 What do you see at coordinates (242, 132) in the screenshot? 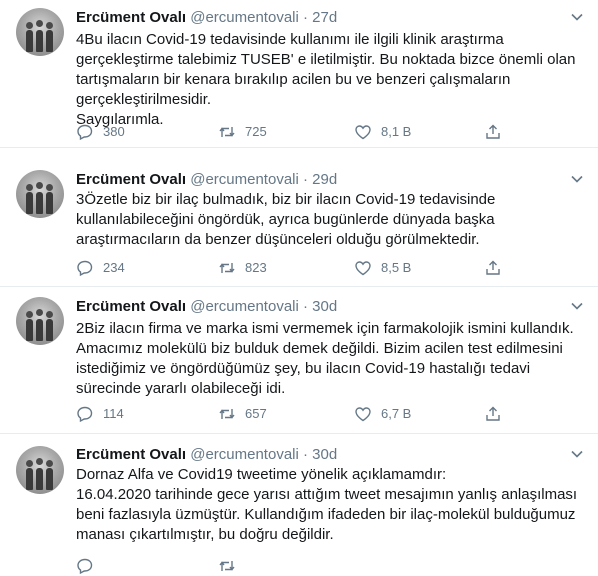
I see `retweet-button: 725` at bounding box center [242, 132].